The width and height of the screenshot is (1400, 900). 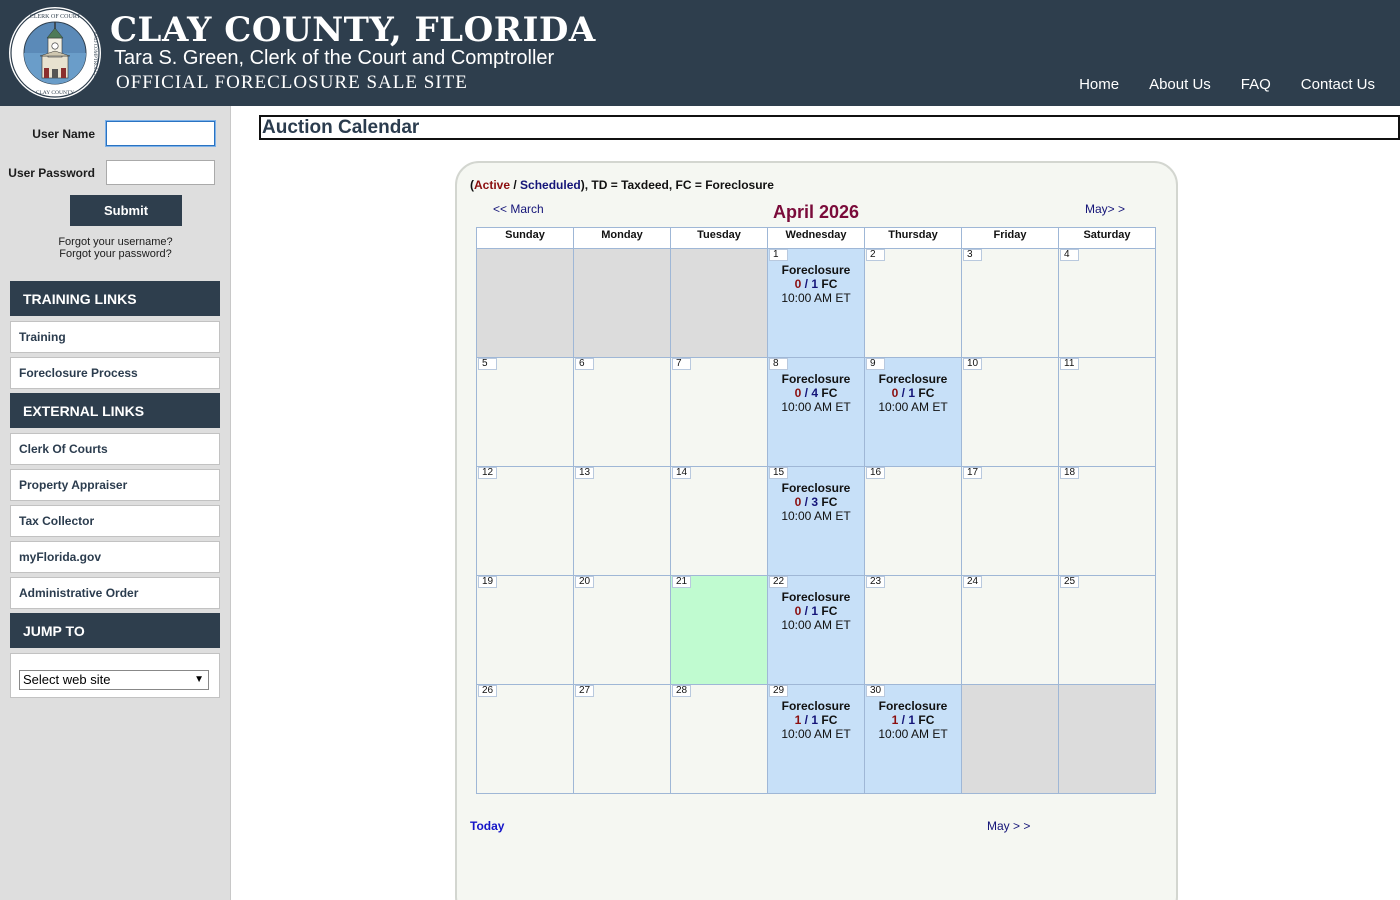 What do you see at coordinates (115, 449) in the screenshot?
I see `sidebar-link-clerk-of-courts: Clerk Of Courts` at bounding box center [115, 449].